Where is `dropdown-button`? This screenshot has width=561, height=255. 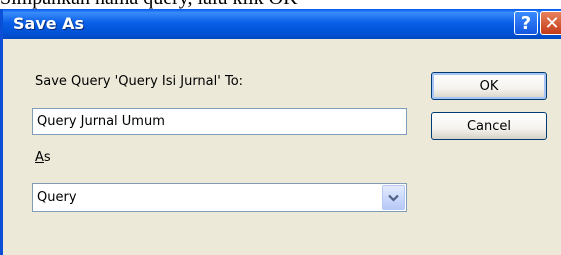 dropdown-button is located at coordinates (393, 197).